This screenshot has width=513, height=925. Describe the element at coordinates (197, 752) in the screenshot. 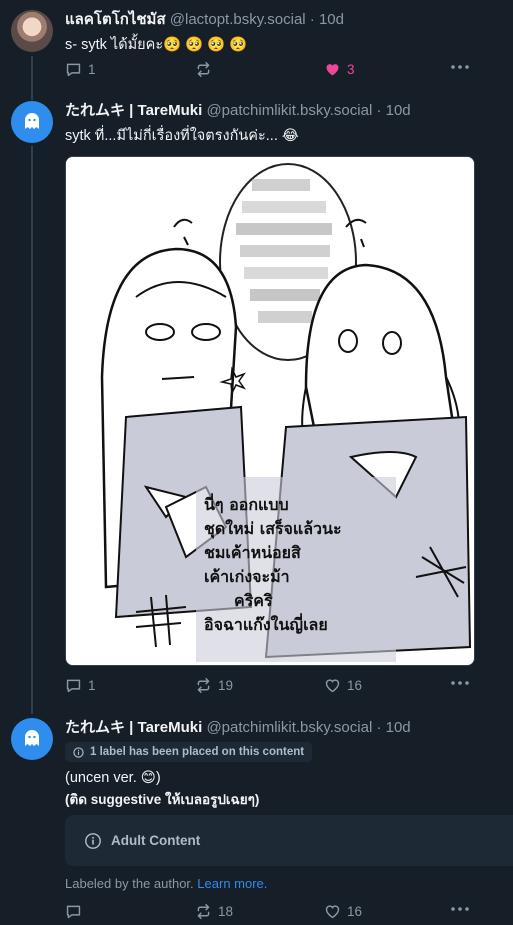

I see `label-chip-text: 1 label has been placed on this content` at that location.